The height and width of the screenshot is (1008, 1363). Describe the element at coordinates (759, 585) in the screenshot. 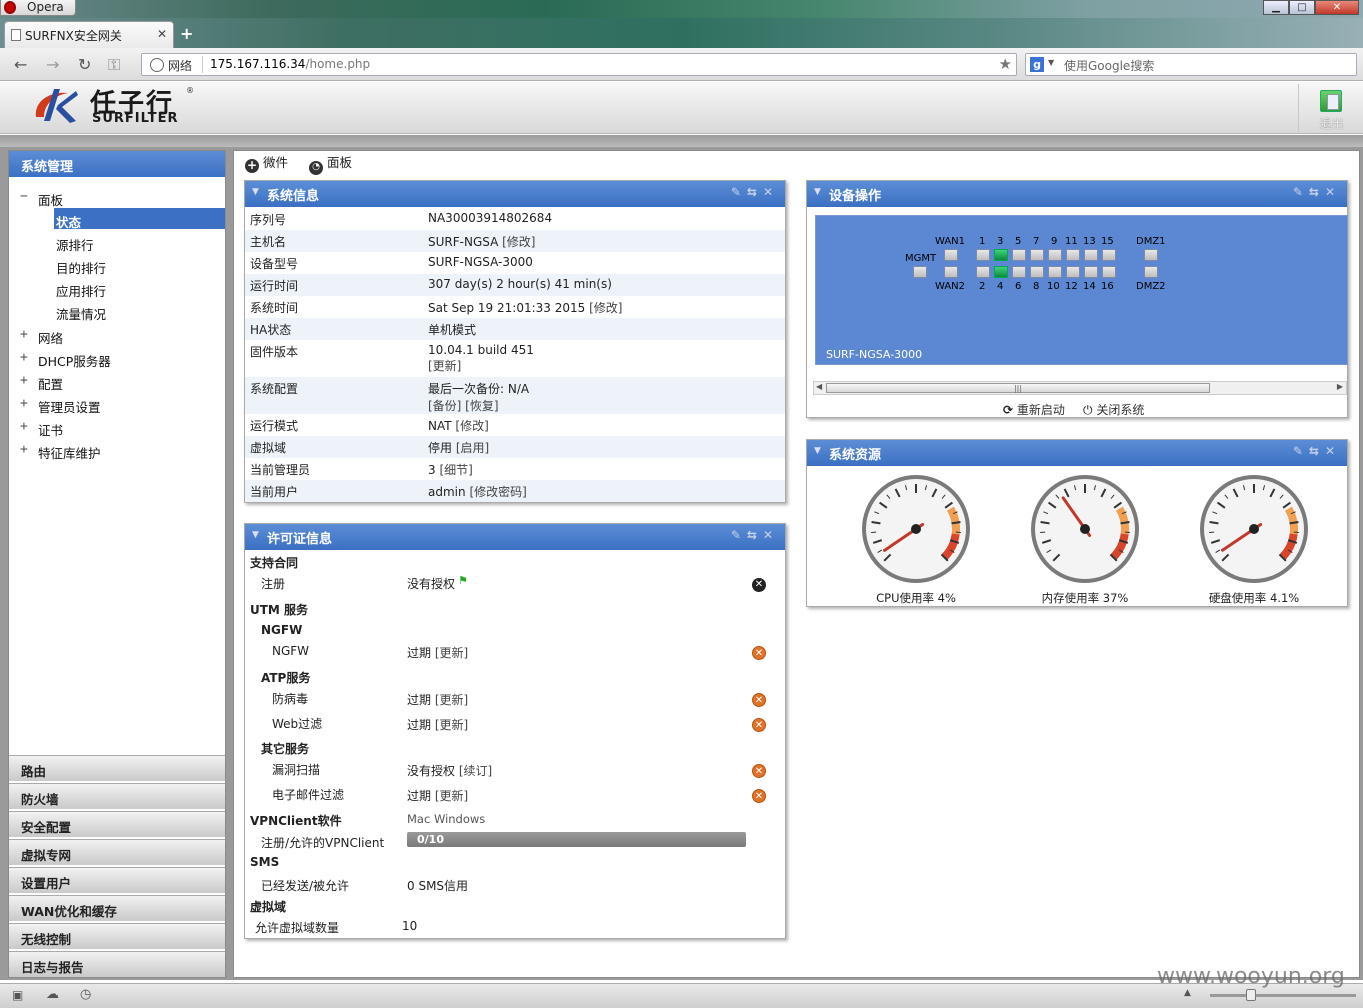

I see `close-circle-icon: ✕` at that location.